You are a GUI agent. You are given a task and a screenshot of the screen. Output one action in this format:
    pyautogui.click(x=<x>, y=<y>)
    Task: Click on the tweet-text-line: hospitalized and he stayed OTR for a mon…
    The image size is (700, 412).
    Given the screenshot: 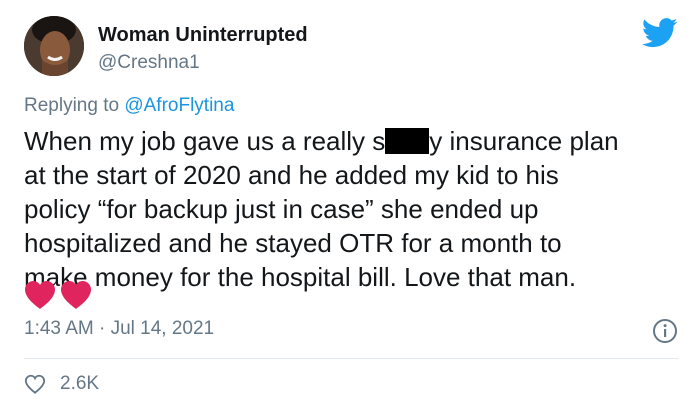 What is the action you would take?
    pyautogui.click(x=293, y=243)
    